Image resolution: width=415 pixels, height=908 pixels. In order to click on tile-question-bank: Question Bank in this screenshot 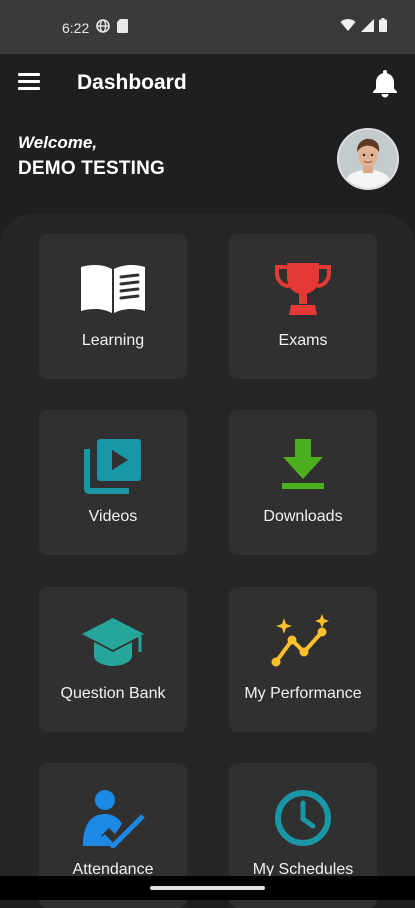, I will do `click(113, 659)`.